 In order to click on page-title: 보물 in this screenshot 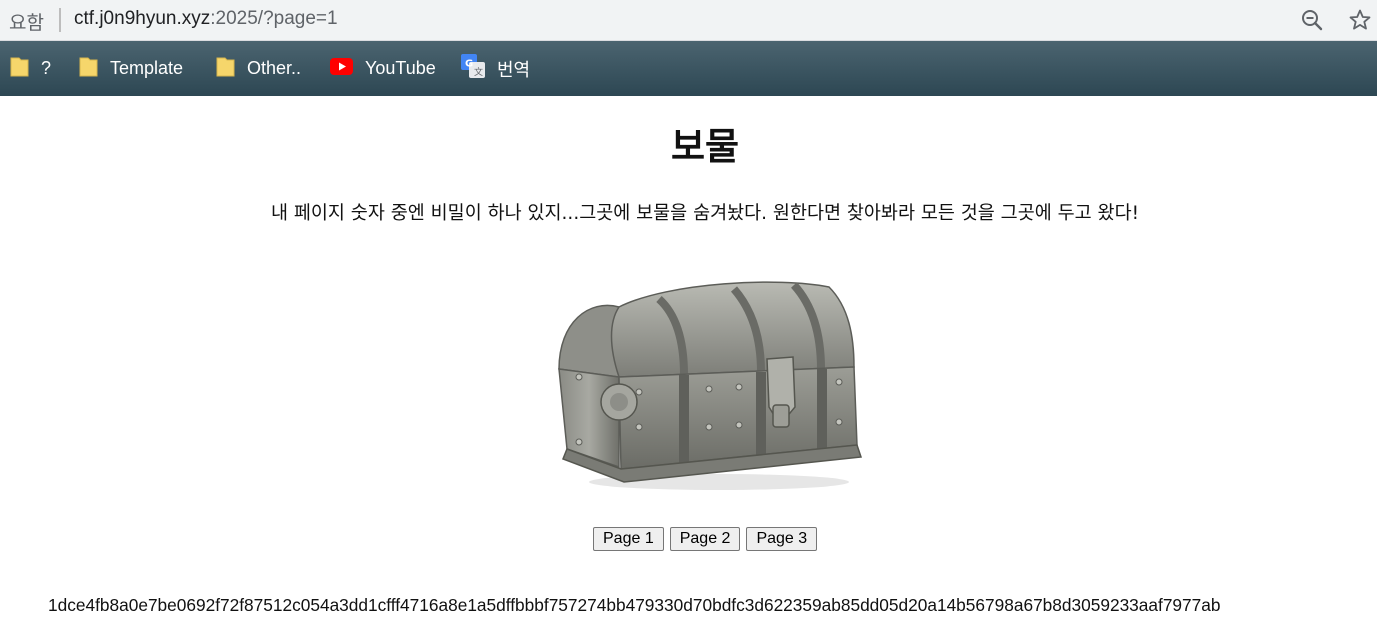, I will do `click(705, 146)`.